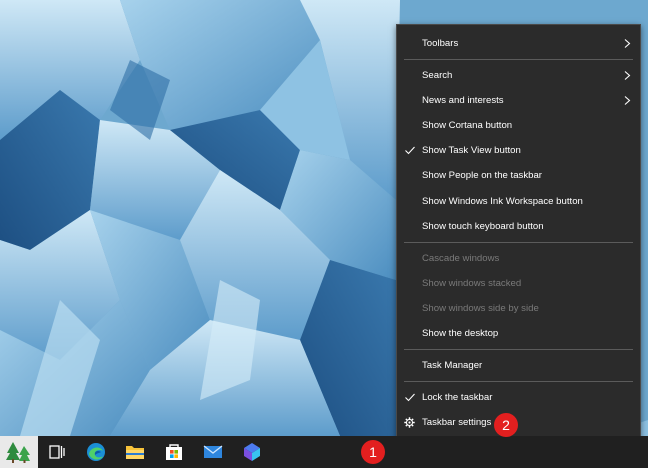  What do you see at coordinates (518, 258) in the screenshot?
I see `menu-item-cascade-windows: Cascade windows` at bounding box center [518, 258].